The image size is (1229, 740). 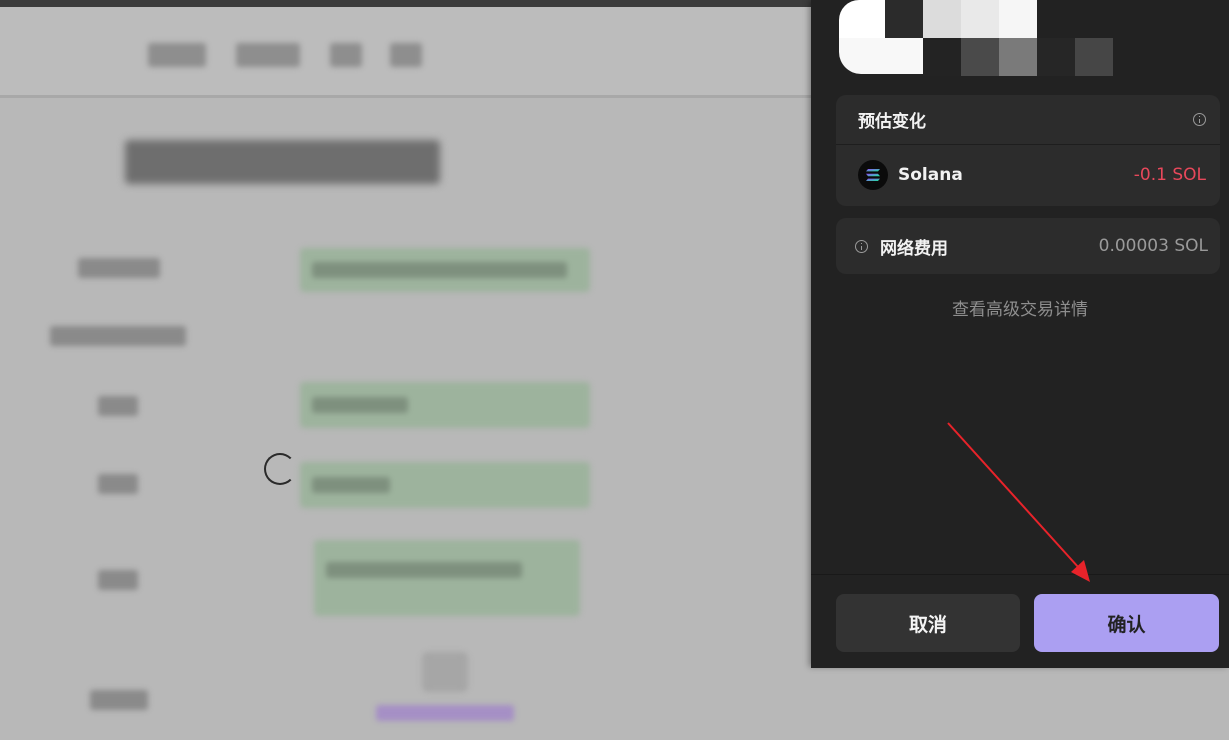 What do you see at coordinates (118, 336) in the screenshot?
I see `blurred-section-label` at bounding box center [118, 336].